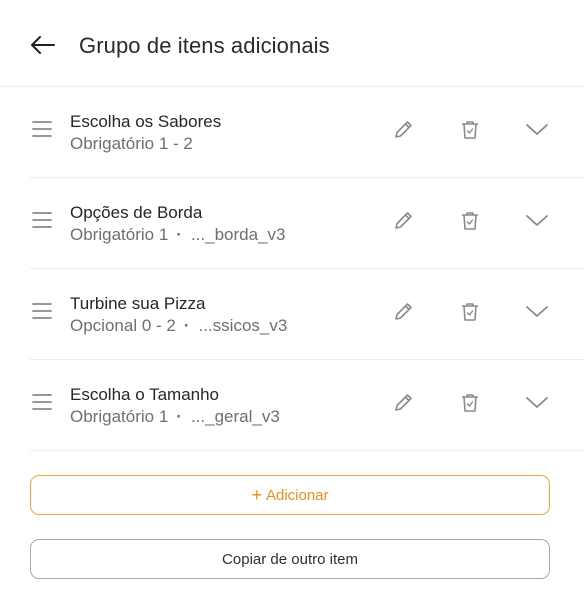 The image size is (584, 598). What do you see at coordinates (307, 132) in the screenshot?
I see `list-item: Escolha os Sabores Obrigatório 1 - 2` at bounding box center [307, 132].